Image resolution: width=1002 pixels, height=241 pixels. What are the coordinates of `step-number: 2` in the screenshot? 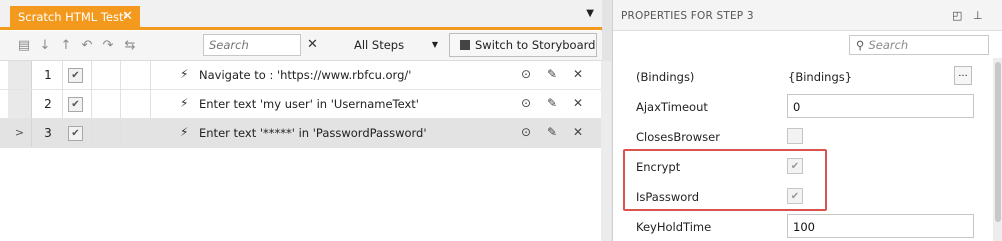 It's located at (48, 104).